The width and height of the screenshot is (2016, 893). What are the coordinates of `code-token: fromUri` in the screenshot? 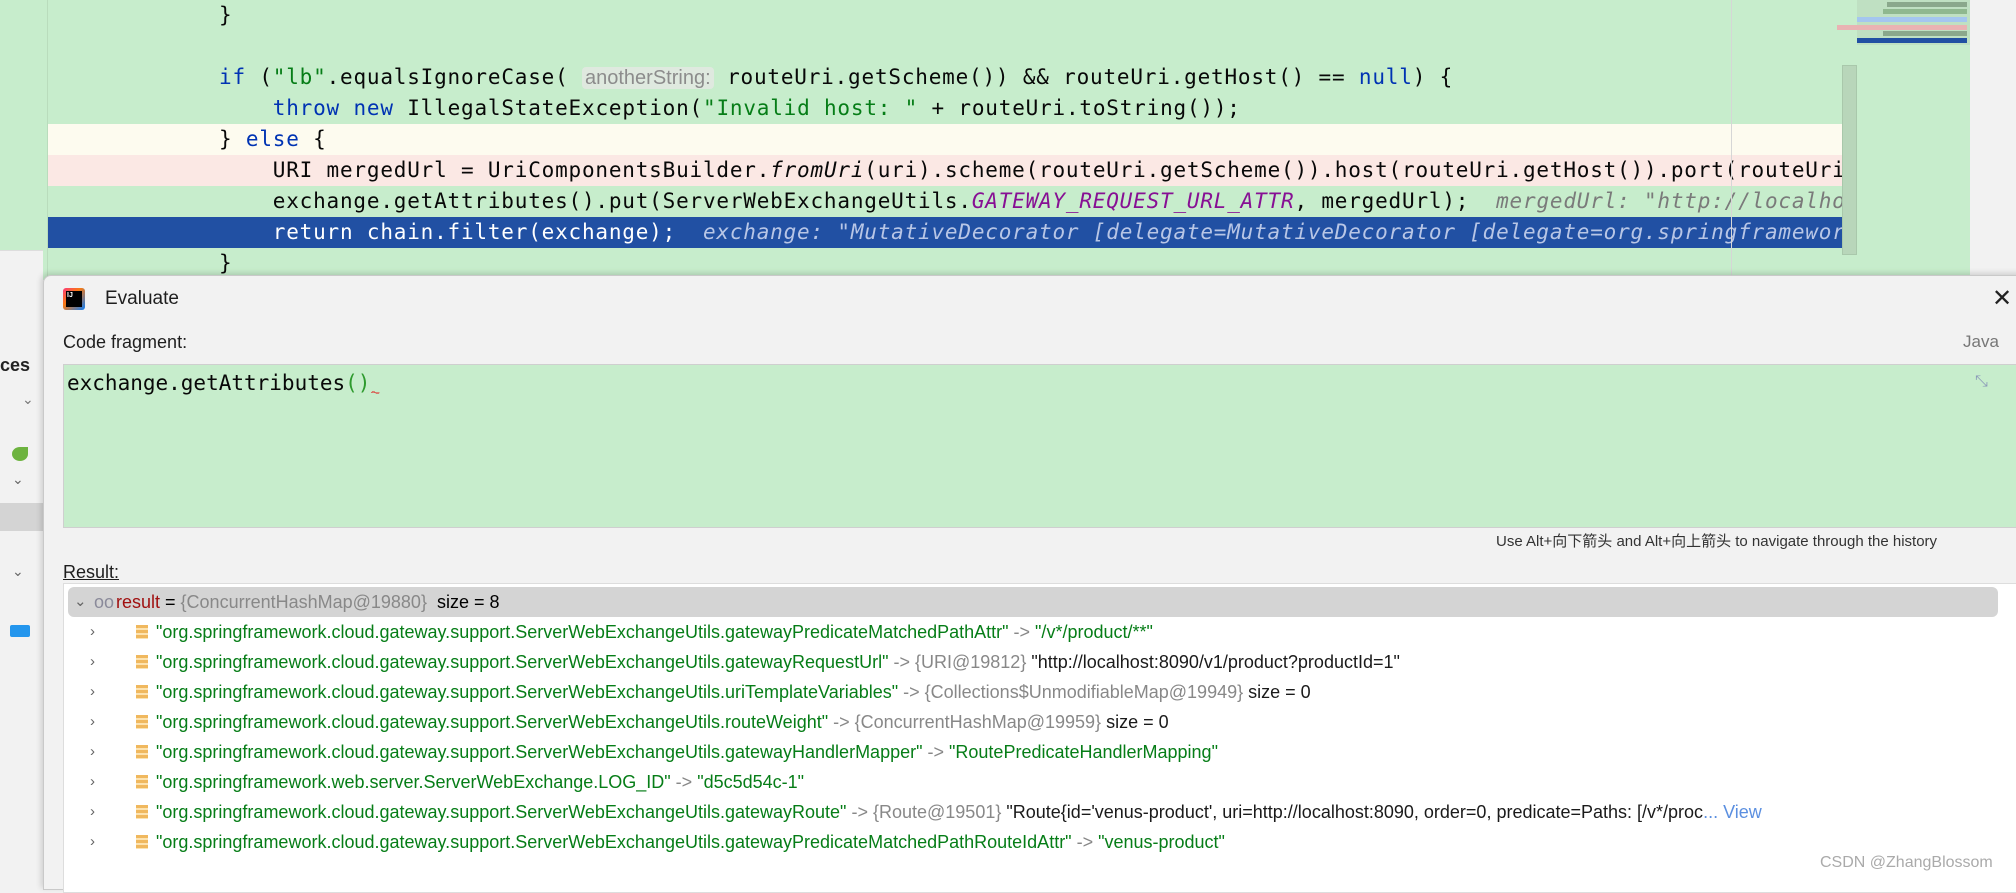 It's located at (817, 170).